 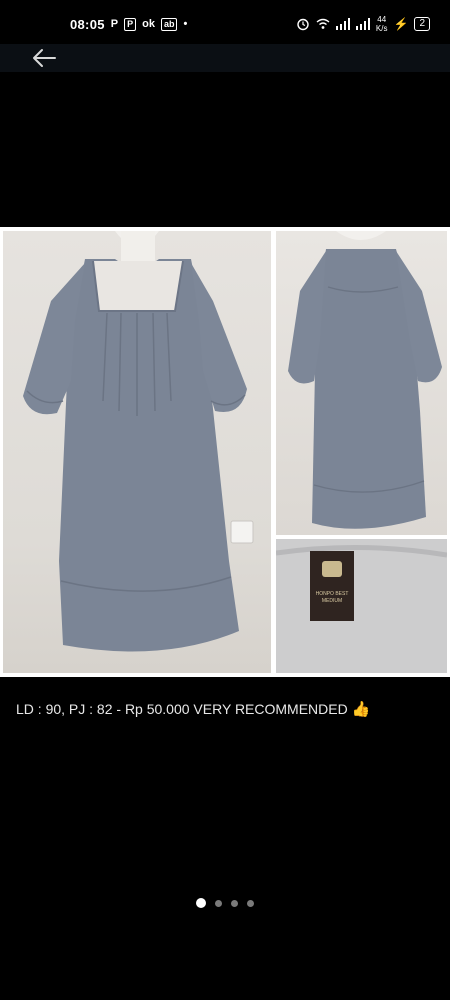 I want to click on network-speed-value: 44, so click(x=382, y=19).